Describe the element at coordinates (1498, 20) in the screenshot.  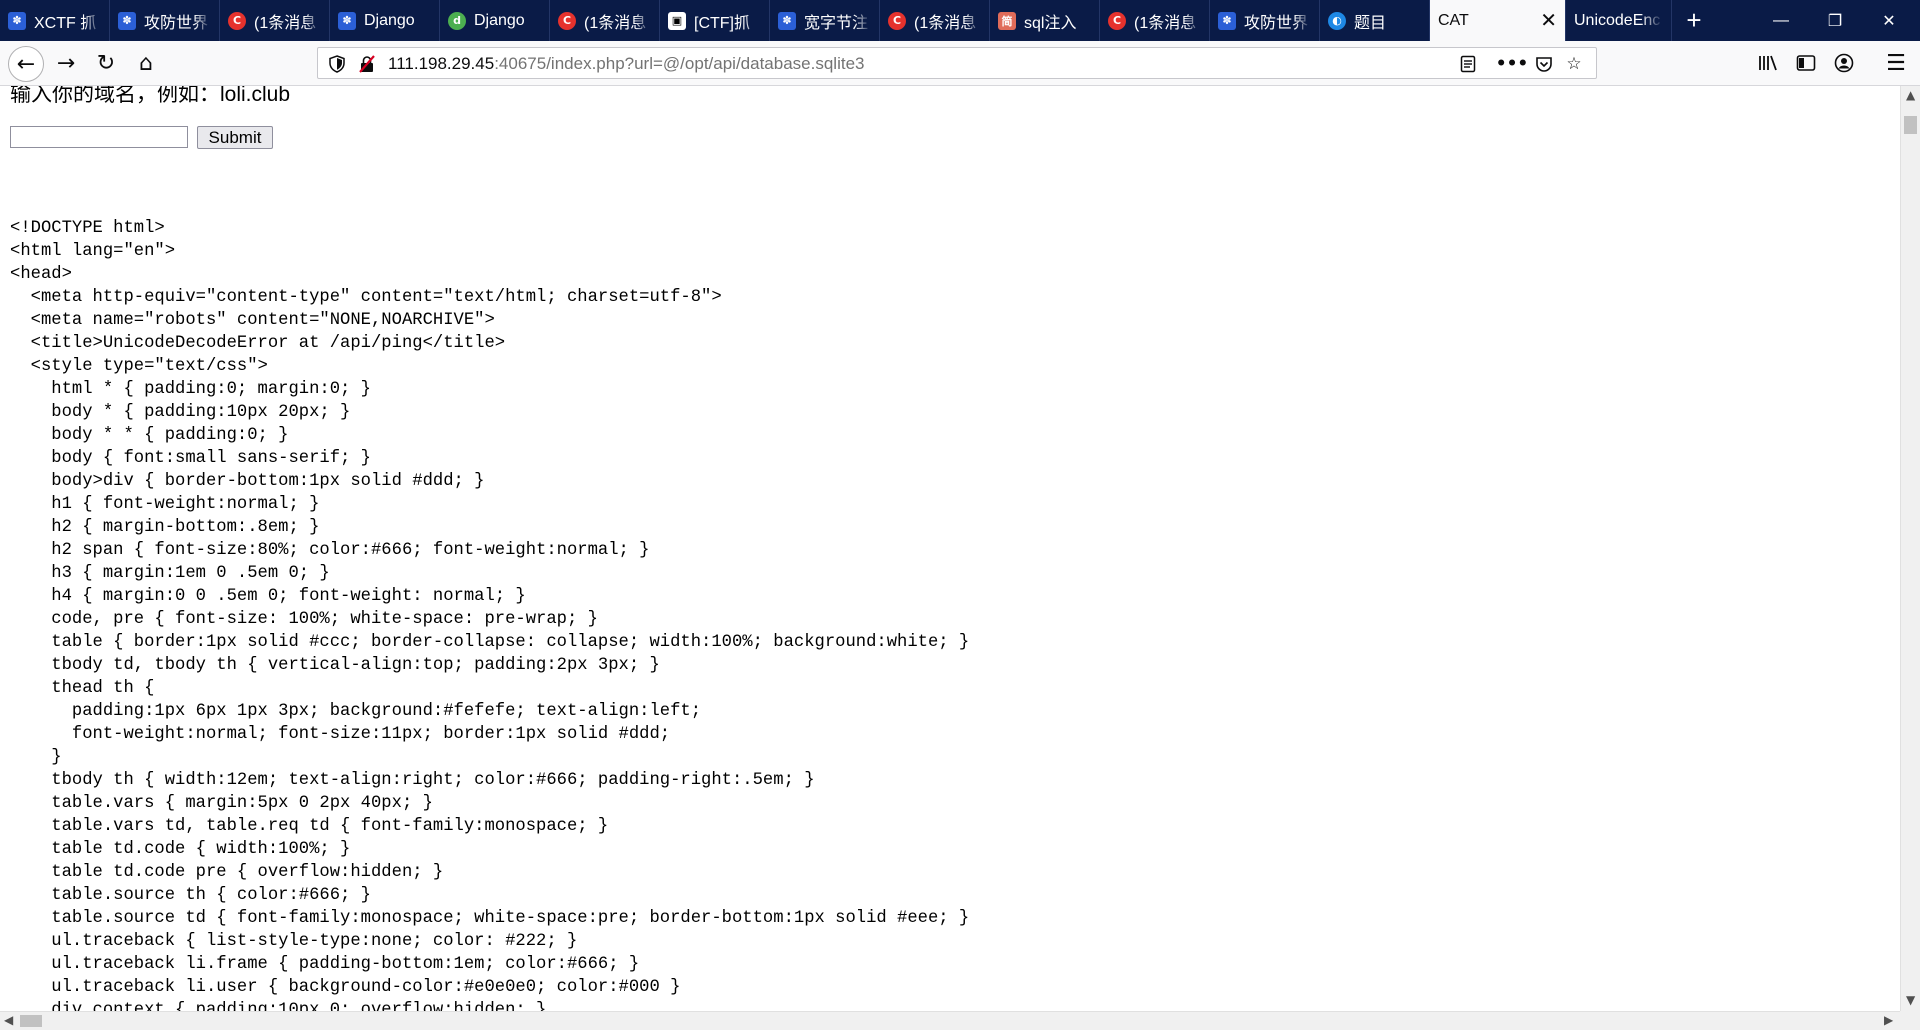
I see `tab-active-cat: CAT ✕` at that location.